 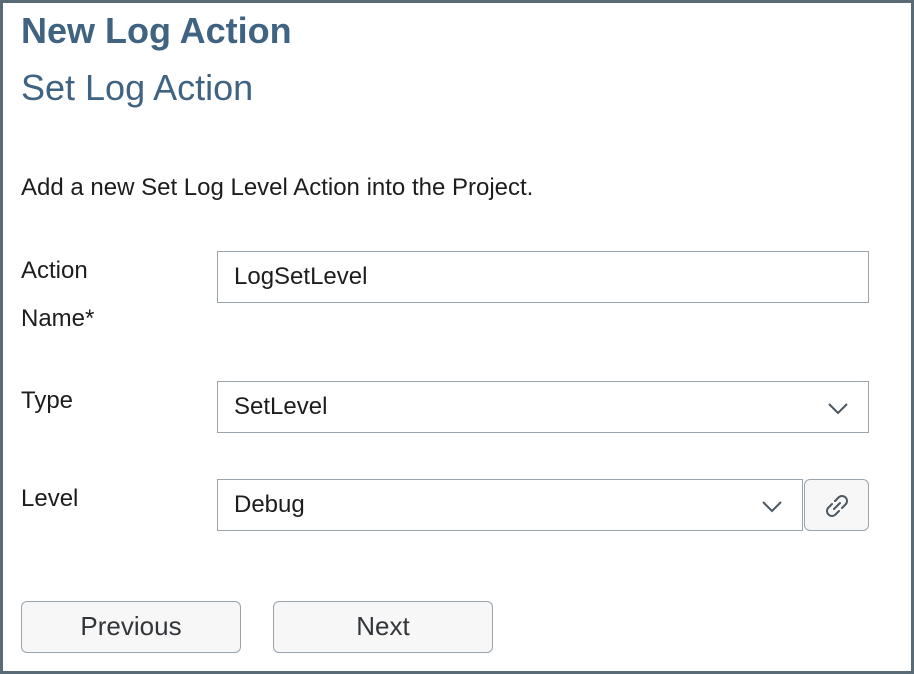 What do you see at coordinates (510, 505) in the screenshot?
I see `level-select: Debug` at bounding box center [510, 505].